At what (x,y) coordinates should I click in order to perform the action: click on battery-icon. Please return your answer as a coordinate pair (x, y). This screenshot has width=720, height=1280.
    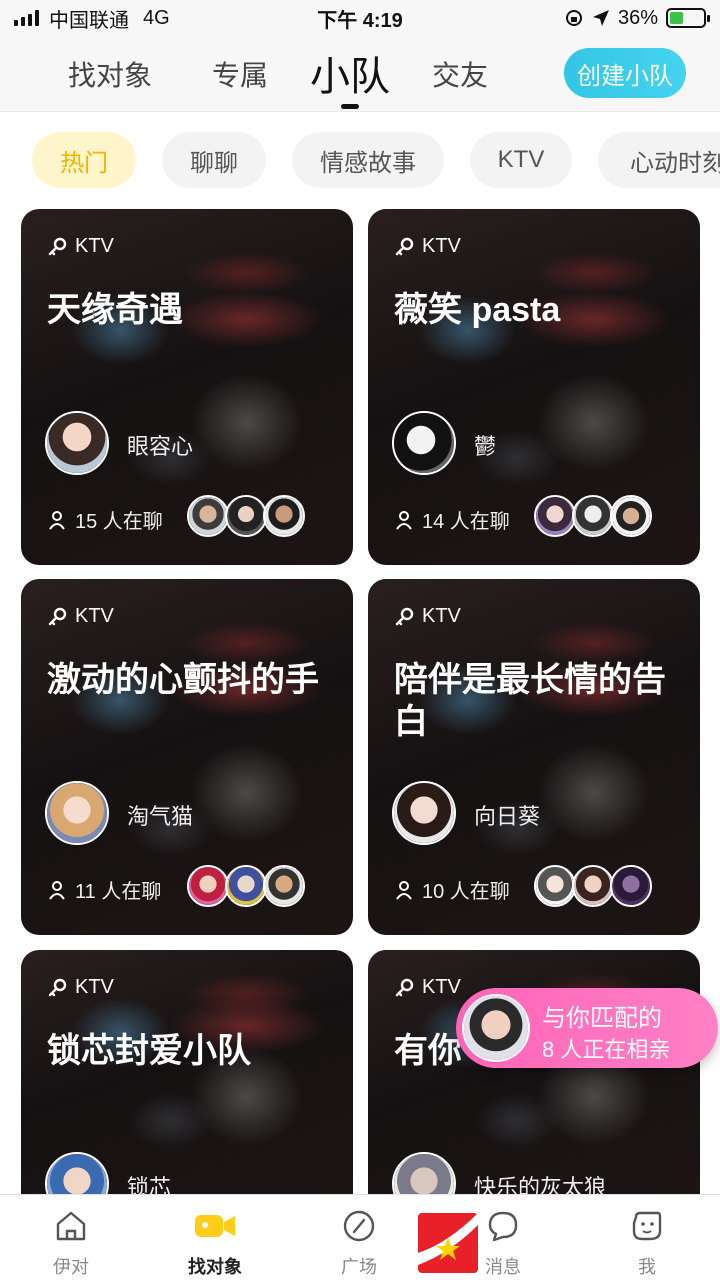
    Looking at the image, I should click on (688, 18).